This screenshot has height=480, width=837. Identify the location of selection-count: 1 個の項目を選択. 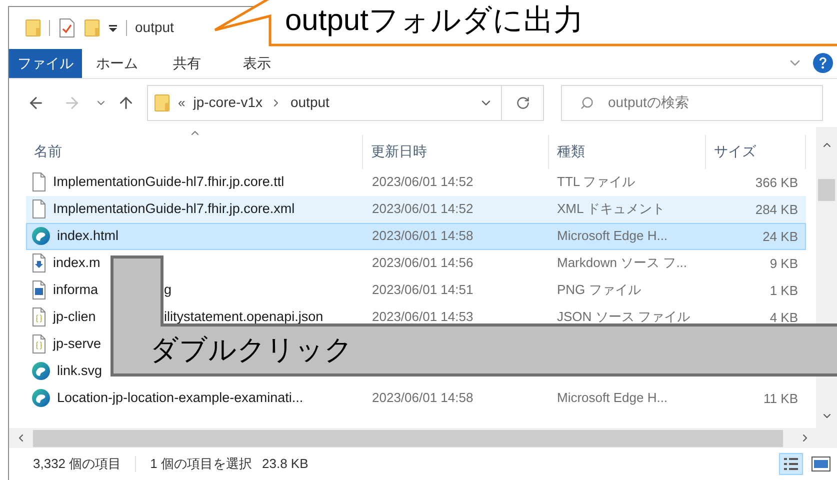
(201, 464).